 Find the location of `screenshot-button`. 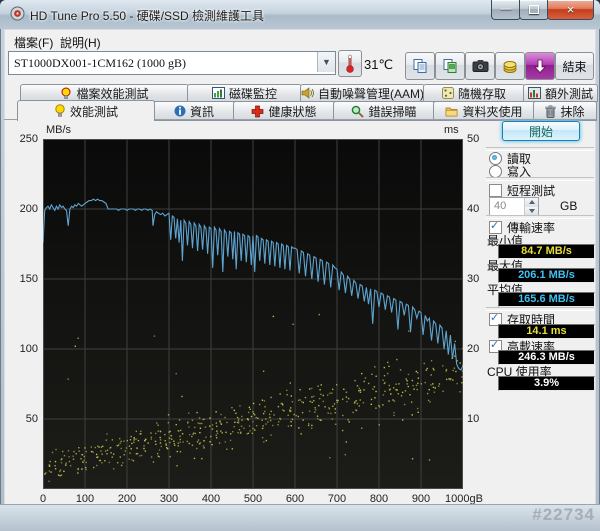

screenshot-button is located at coordinates (480, 66).